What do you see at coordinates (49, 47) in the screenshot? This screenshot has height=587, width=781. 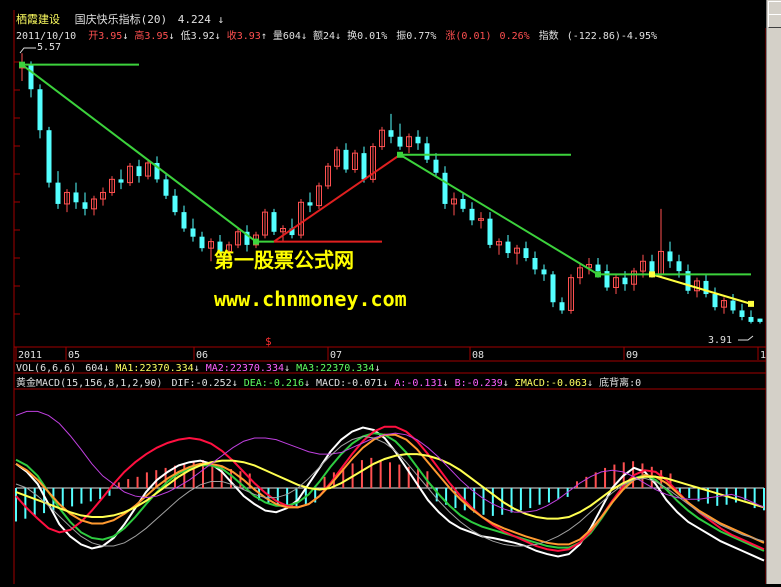 I see `high-marker: 5.57` at bounding box center [49, 47].